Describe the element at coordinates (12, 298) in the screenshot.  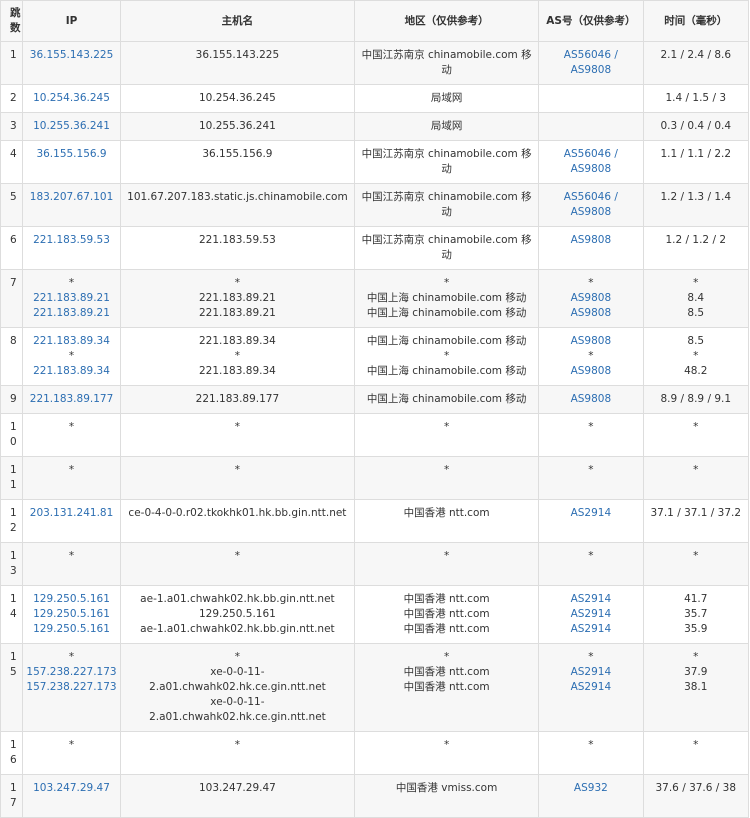
I see `hop-number: 7` at that location.